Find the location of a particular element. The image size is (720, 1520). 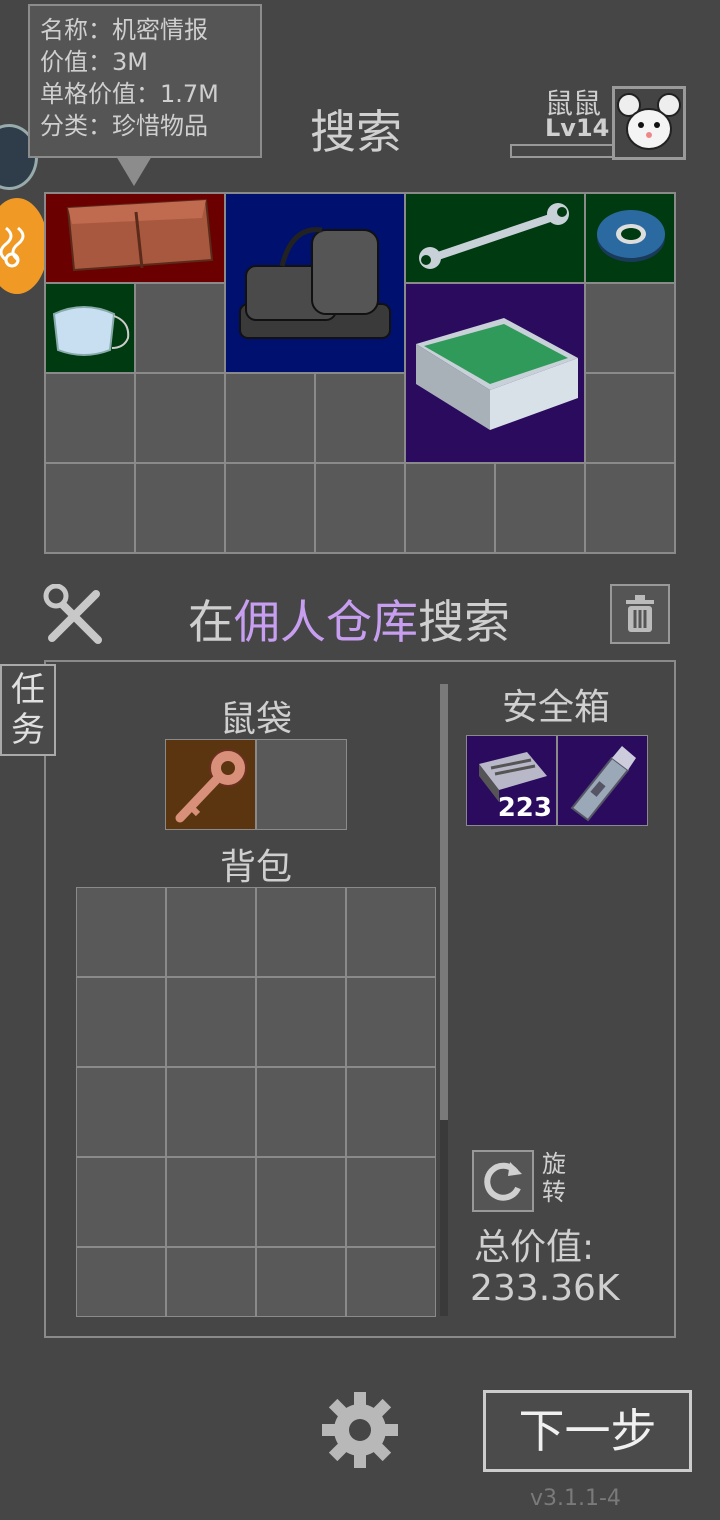

total-value-label: 总价值: is located at coordinates (534, 1247).